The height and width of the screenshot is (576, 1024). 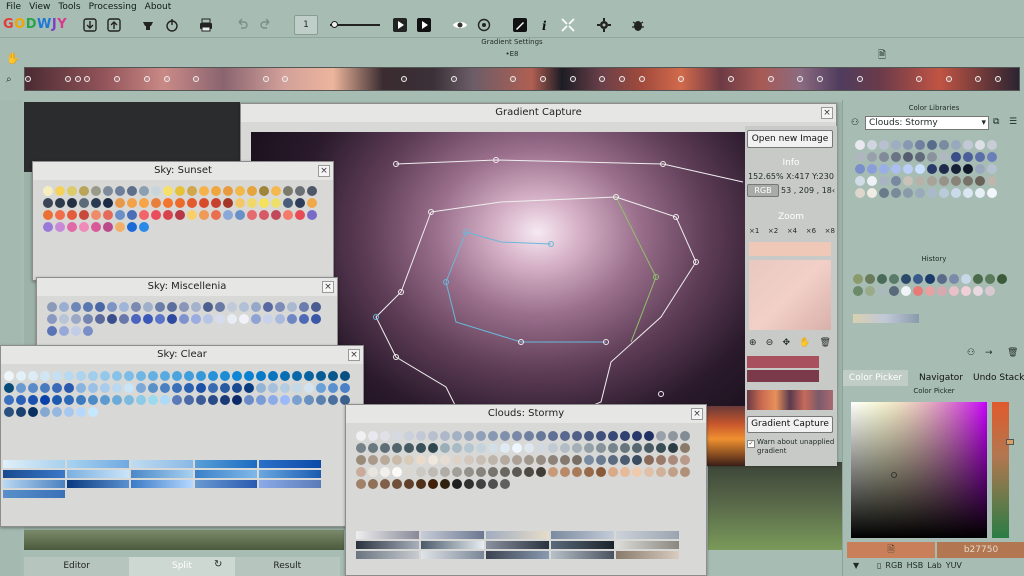 I want to click on chevron-down-icon: ▼, so click(x=856, y=565).